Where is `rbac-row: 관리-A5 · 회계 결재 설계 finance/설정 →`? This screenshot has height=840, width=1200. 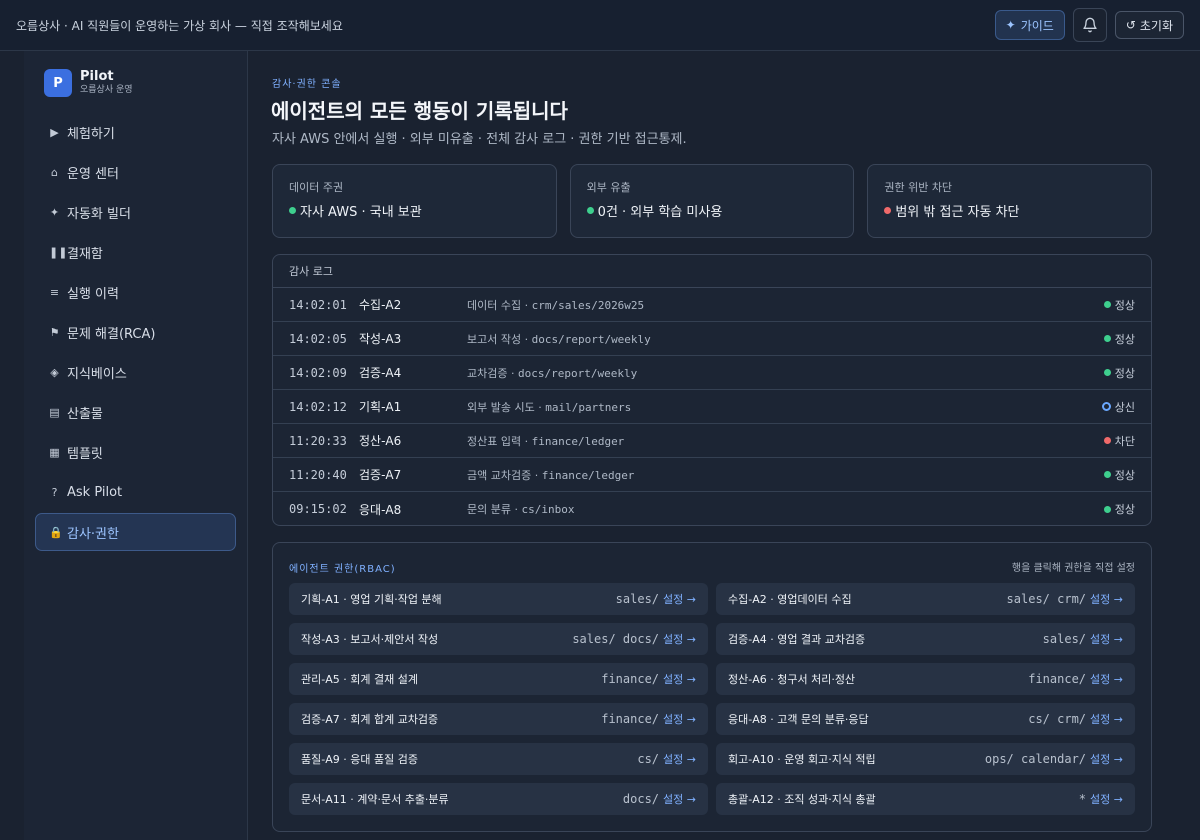 rbac-row: 관리-A5 · 회계 결재 설계 finance/설정 → is located at coordinates (498, 679).